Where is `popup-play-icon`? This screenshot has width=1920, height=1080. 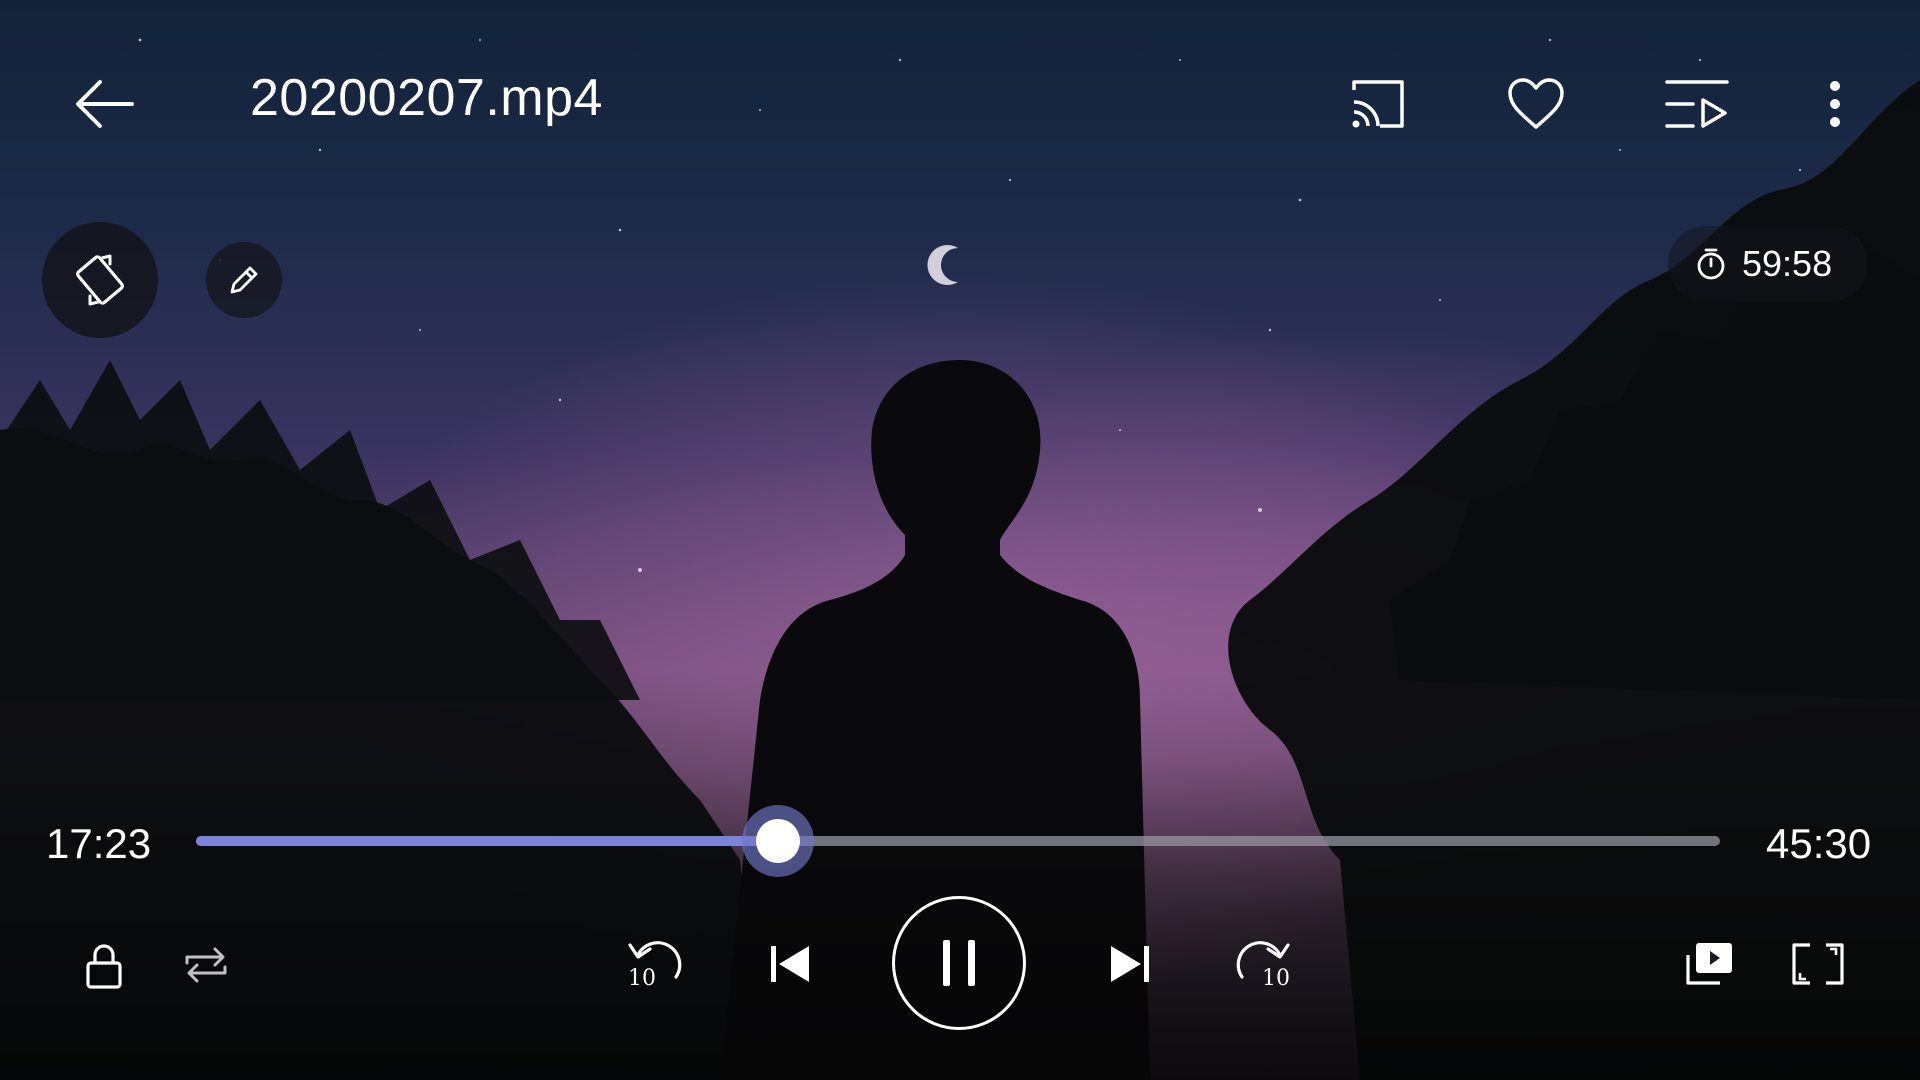
popup-play-icon is located at coordinates (1709, 964).